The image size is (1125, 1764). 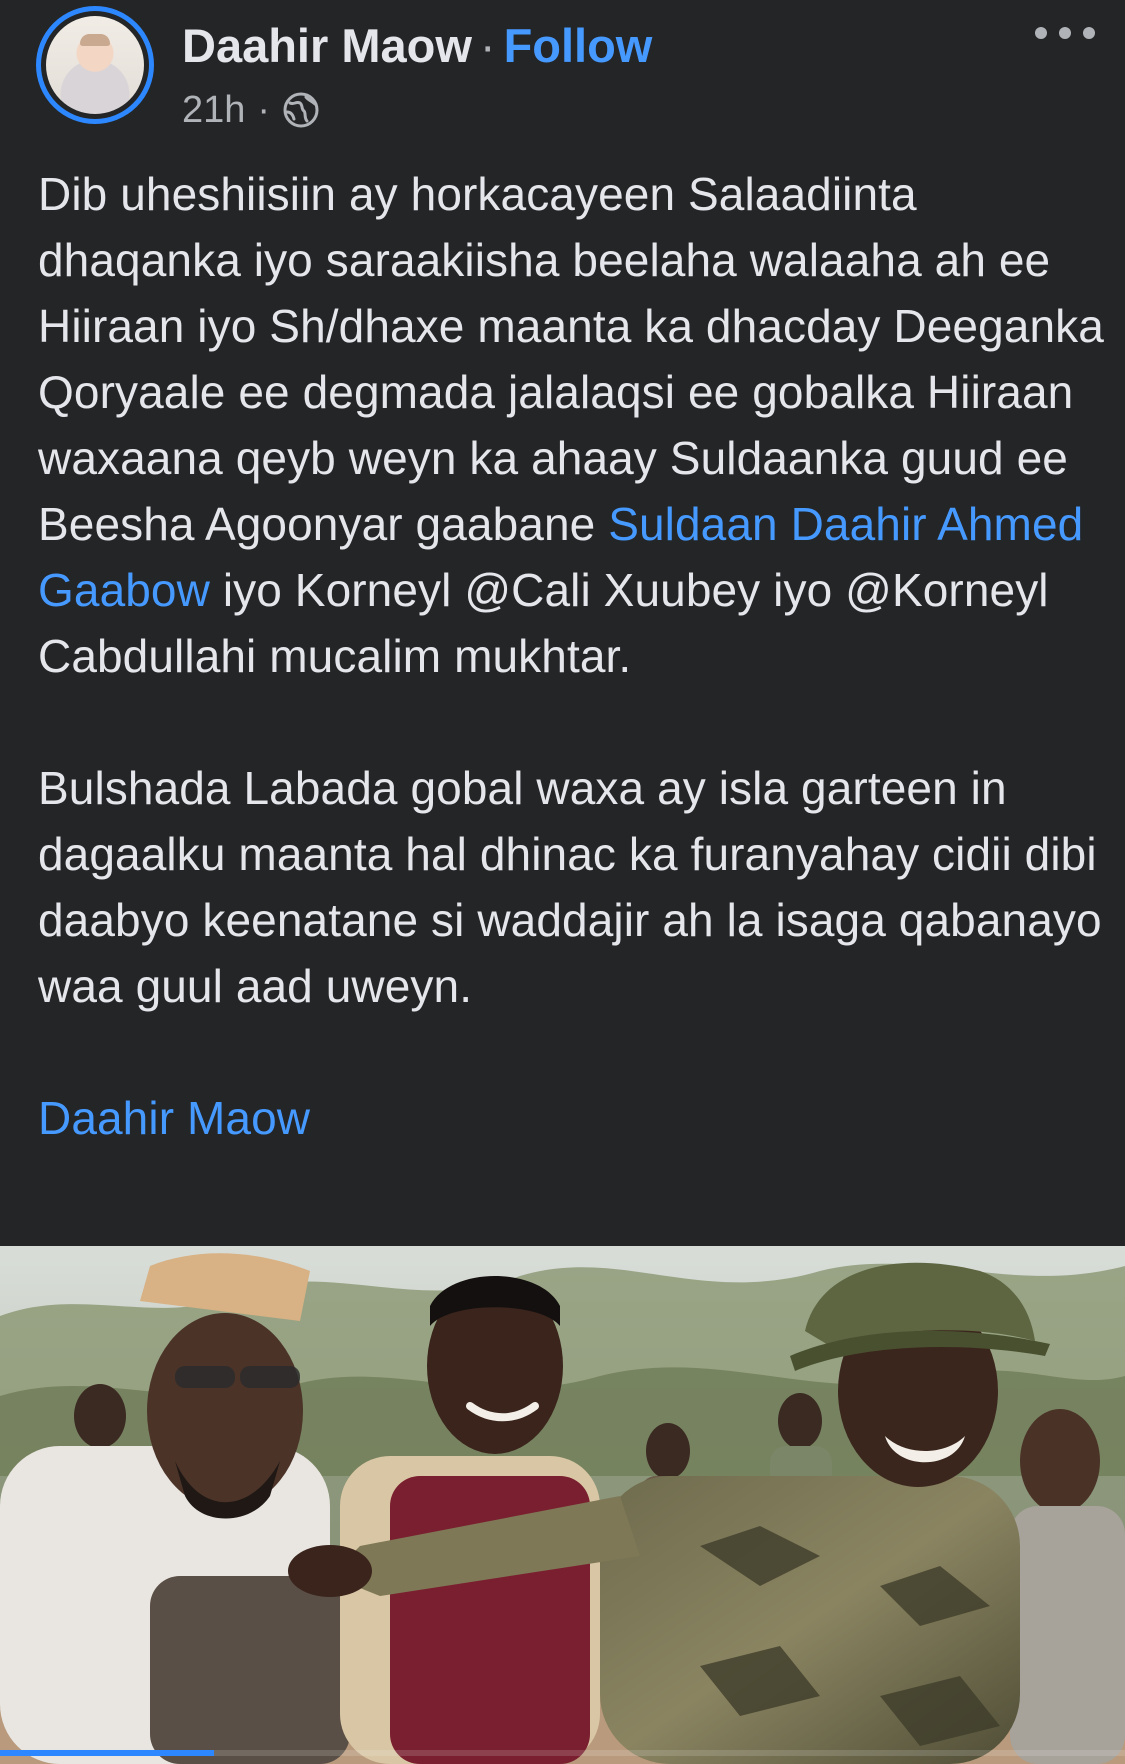 I want to click on follow-button: Follow, so click(x=578, y=45).